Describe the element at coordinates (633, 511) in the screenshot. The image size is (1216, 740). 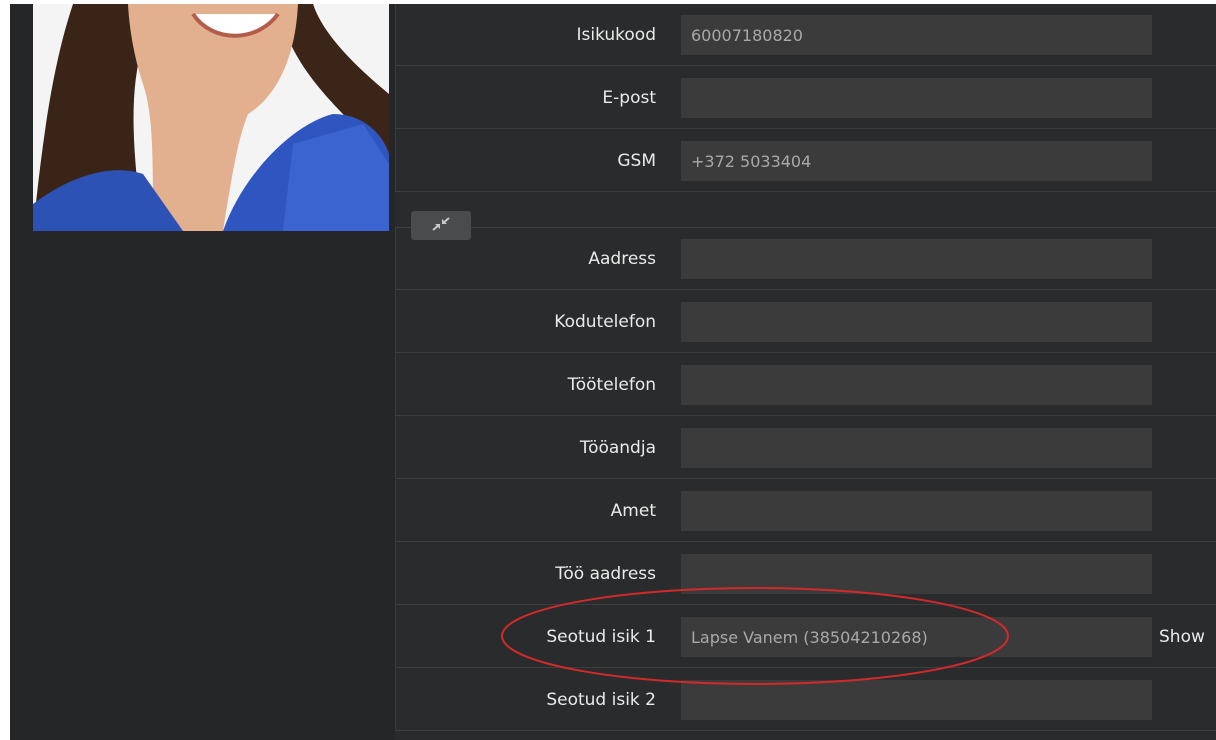
I see `amet-label: Amet` at that location.